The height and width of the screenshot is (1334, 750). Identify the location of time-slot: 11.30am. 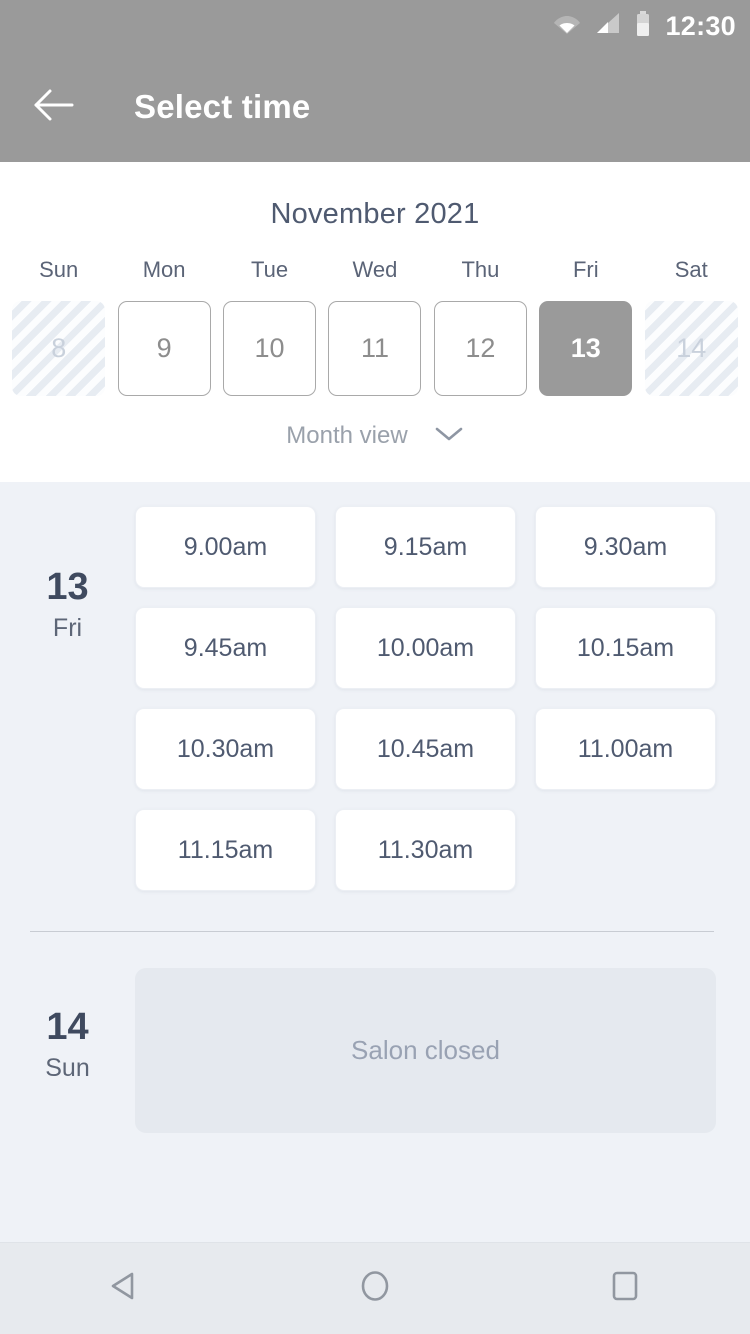
(425, 850).